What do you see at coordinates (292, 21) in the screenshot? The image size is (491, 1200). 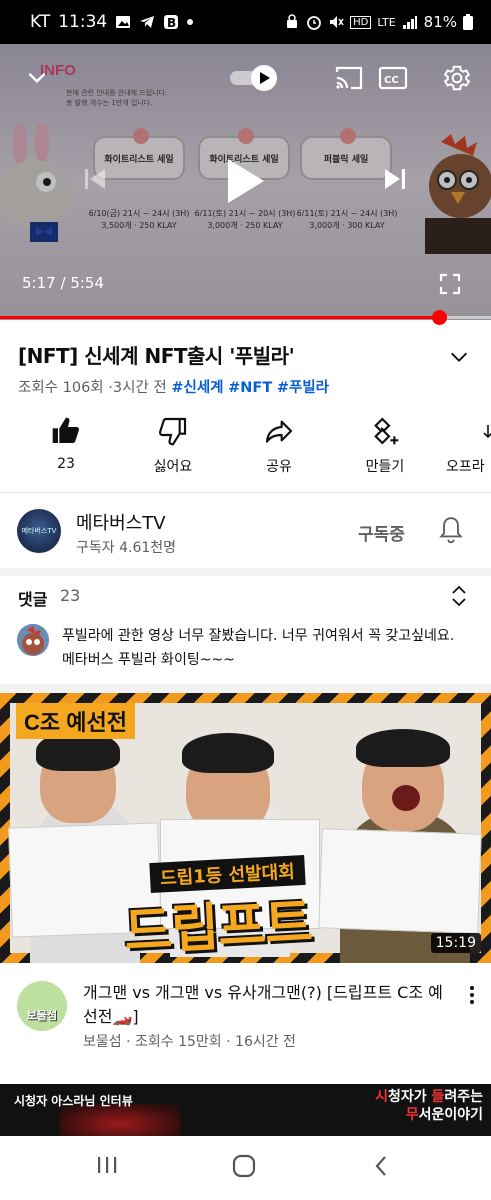 I see `do-not-disturb-icon` at bounding box center [292, 21].